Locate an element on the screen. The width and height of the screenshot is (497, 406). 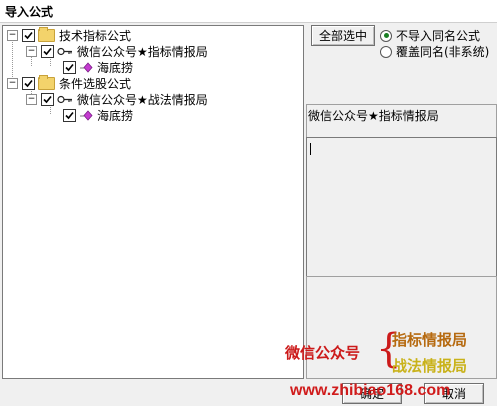
tree-node-group: − 条件选股公式 is located at coordinates (69, 82).